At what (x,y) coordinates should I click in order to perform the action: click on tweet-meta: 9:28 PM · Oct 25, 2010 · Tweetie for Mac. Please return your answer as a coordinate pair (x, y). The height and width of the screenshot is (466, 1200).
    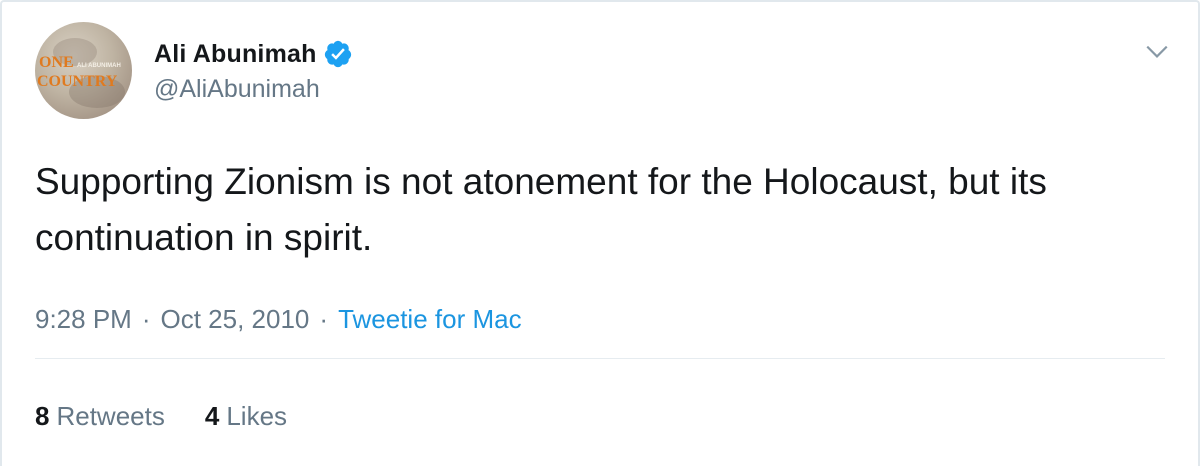
    Looking at the image, I should click on (278, 319).